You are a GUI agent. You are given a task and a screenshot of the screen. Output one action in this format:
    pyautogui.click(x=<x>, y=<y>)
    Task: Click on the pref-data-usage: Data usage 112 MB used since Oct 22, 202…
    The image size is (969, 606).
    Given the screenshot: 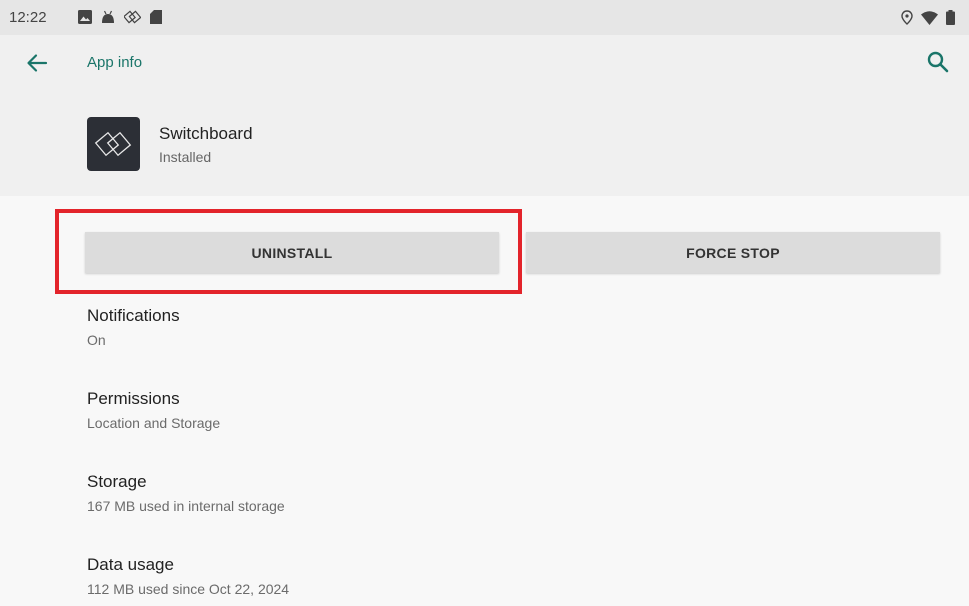 What is the action you would take?
    pyautogui.click(x=188, y=576)
    